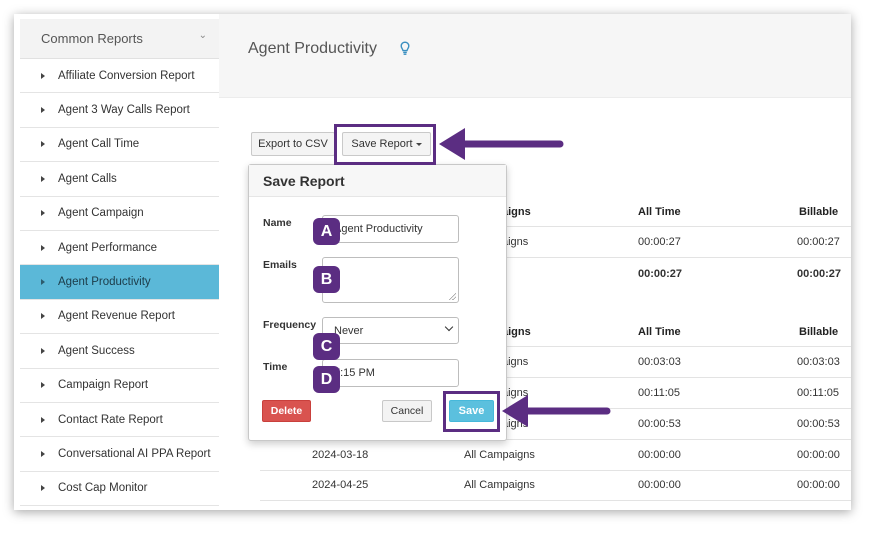  Describe the element at coordinates (525, 277) in the screenshot. I see `callout-arrows` at that location.